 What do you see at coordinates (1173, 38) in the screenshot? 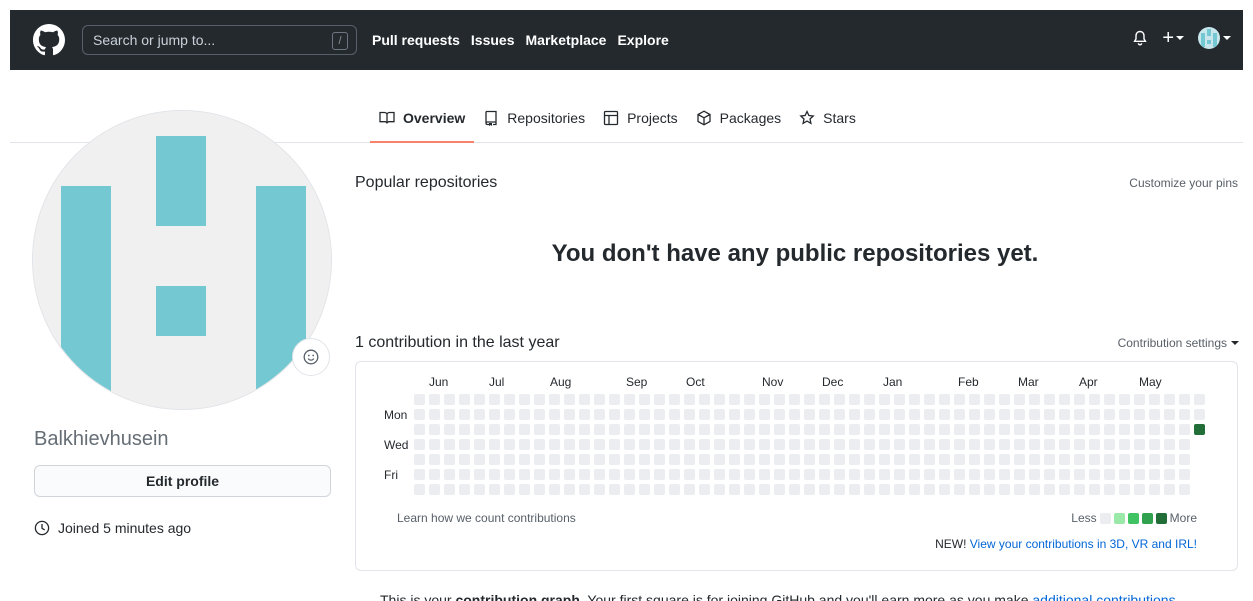
I see `create-new-dropdown: +` at bounding box center [1173, 38].